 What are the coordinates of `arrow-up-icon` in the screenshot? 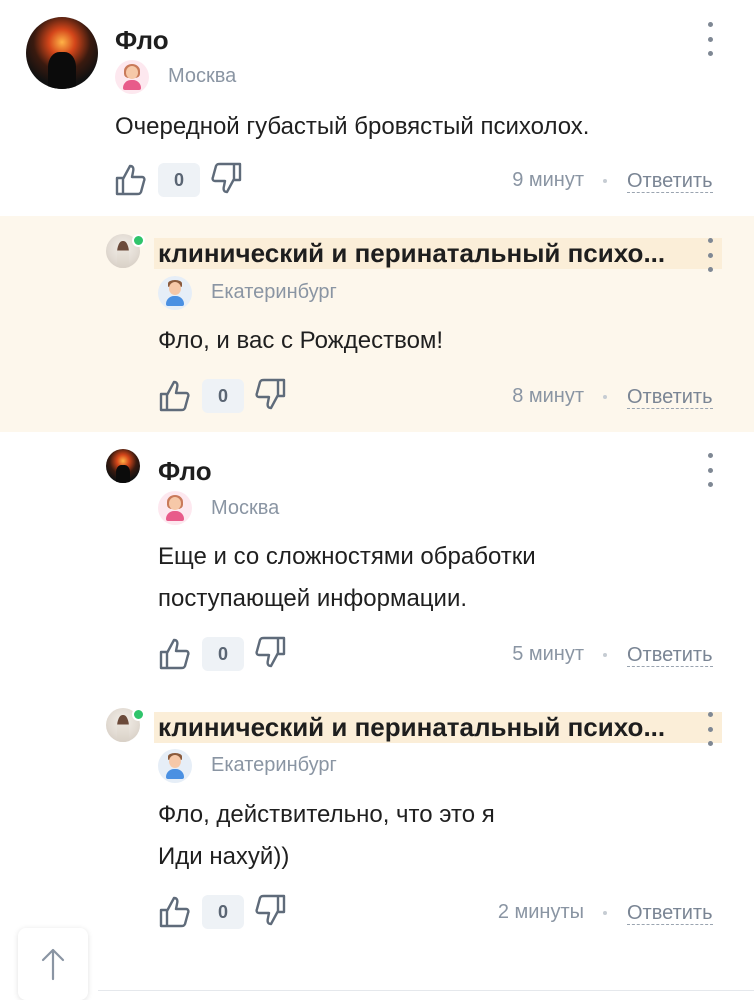 It's located at (53, 964).